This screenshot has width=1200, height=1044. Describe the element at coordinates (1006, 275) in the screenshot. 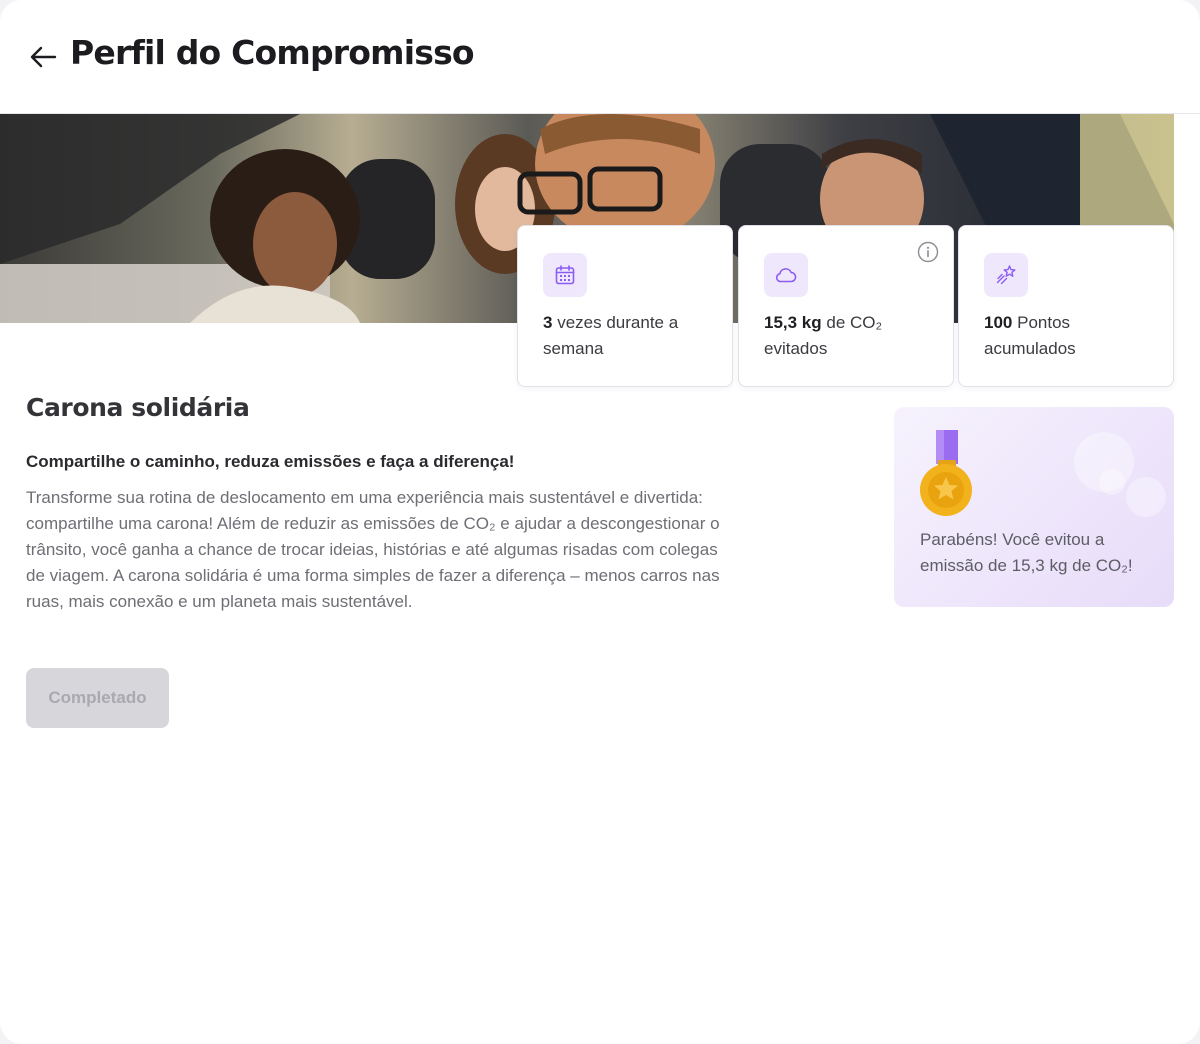

I see `sparkle-star-icon` at that location.